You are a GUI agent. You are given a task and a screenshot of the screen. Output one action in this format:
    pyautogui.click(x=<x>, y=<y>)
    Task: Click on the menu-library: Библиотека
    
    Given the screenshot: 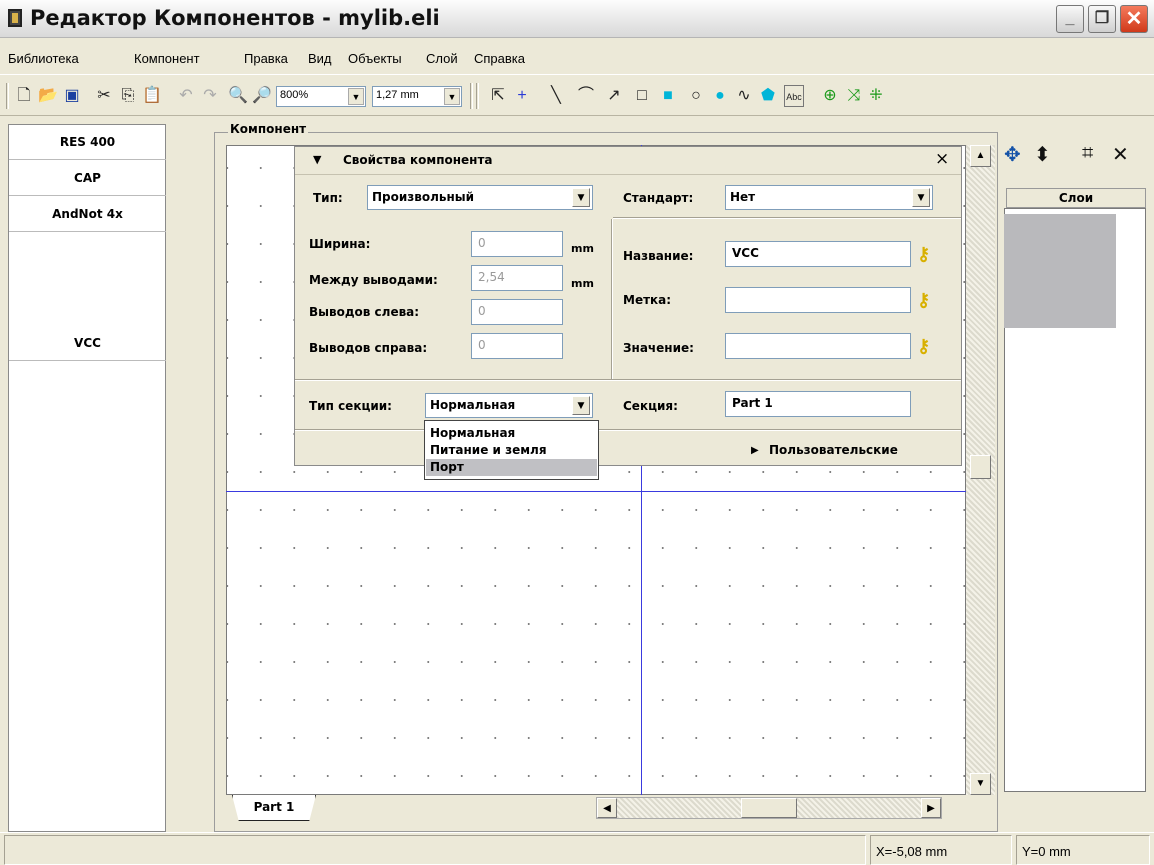 What is the action you would take?
    pyautogui.click(x=43, y=58)
    